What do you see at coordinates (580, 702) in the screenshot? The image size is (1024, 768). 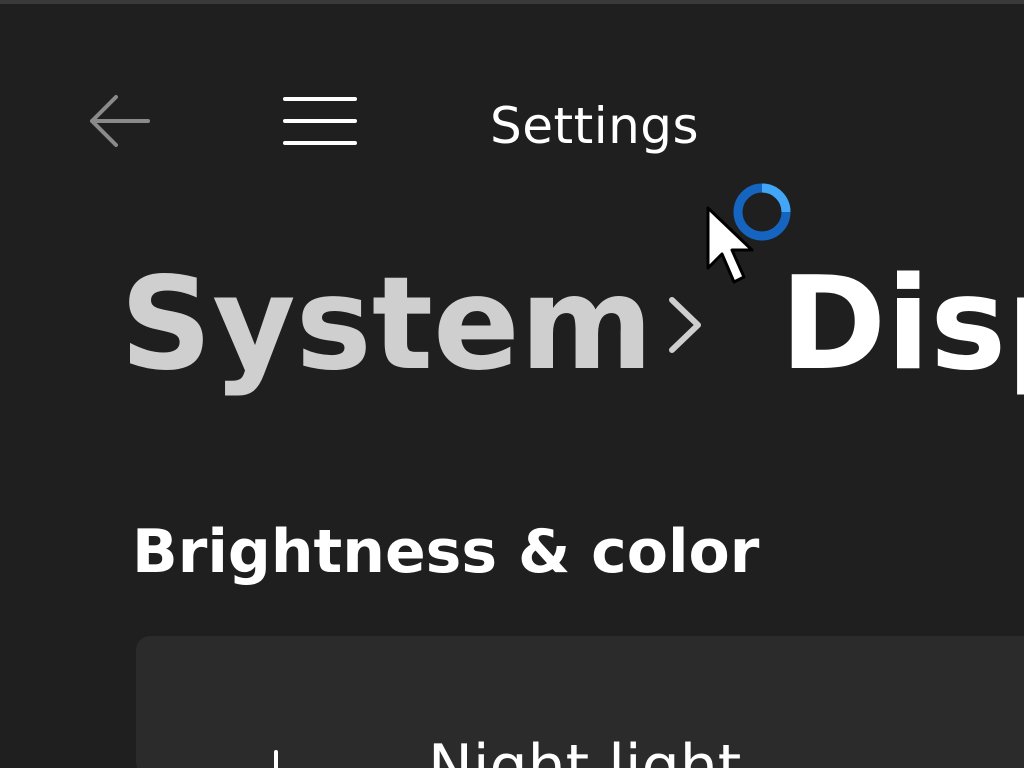 I see `night-light-card: Night light` at bounding box center [580, 702].